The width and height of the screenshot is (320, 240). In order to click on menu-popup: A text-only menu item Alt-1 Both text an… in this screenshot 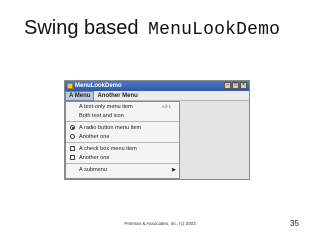, I will do `click(122, 140)`.